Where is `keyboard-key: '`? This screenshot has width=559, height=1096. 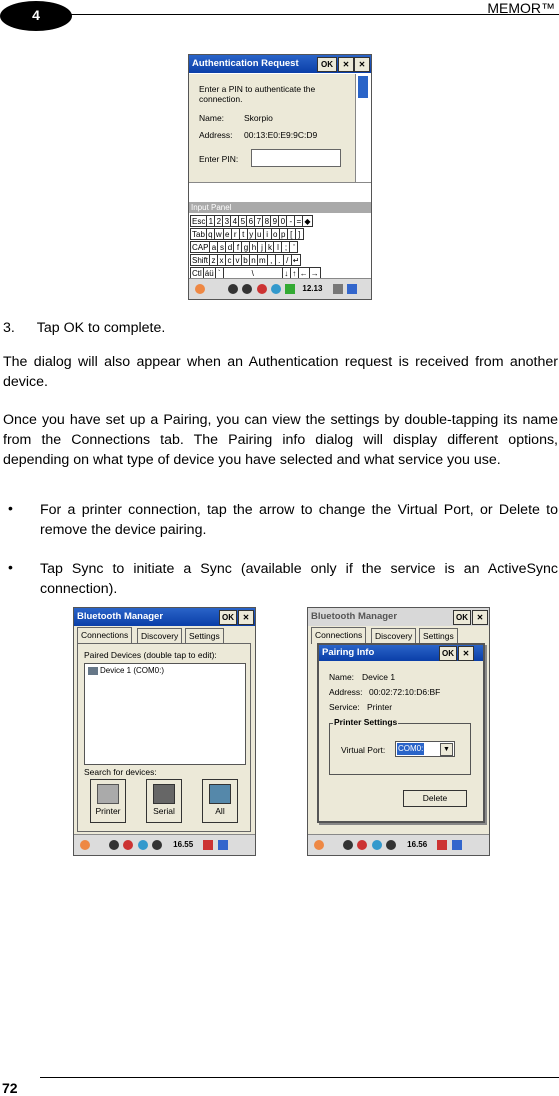
keyboard-key: ' is located at coordinates (294, 247).